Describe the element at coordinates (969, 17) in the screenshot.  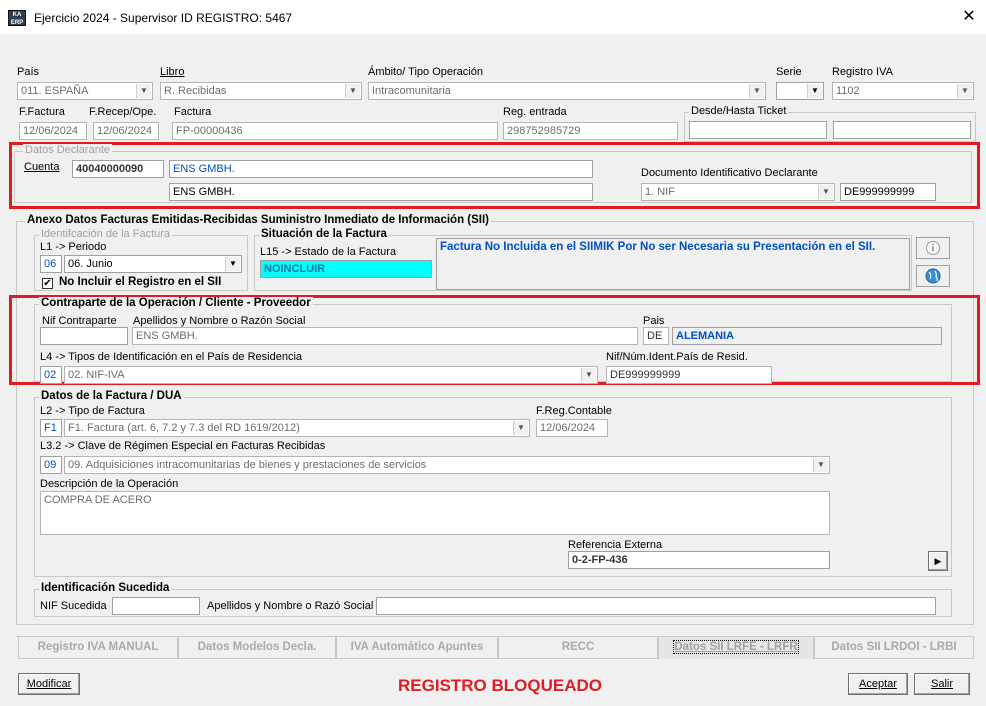
I see `close-icon: ✕` at that location.